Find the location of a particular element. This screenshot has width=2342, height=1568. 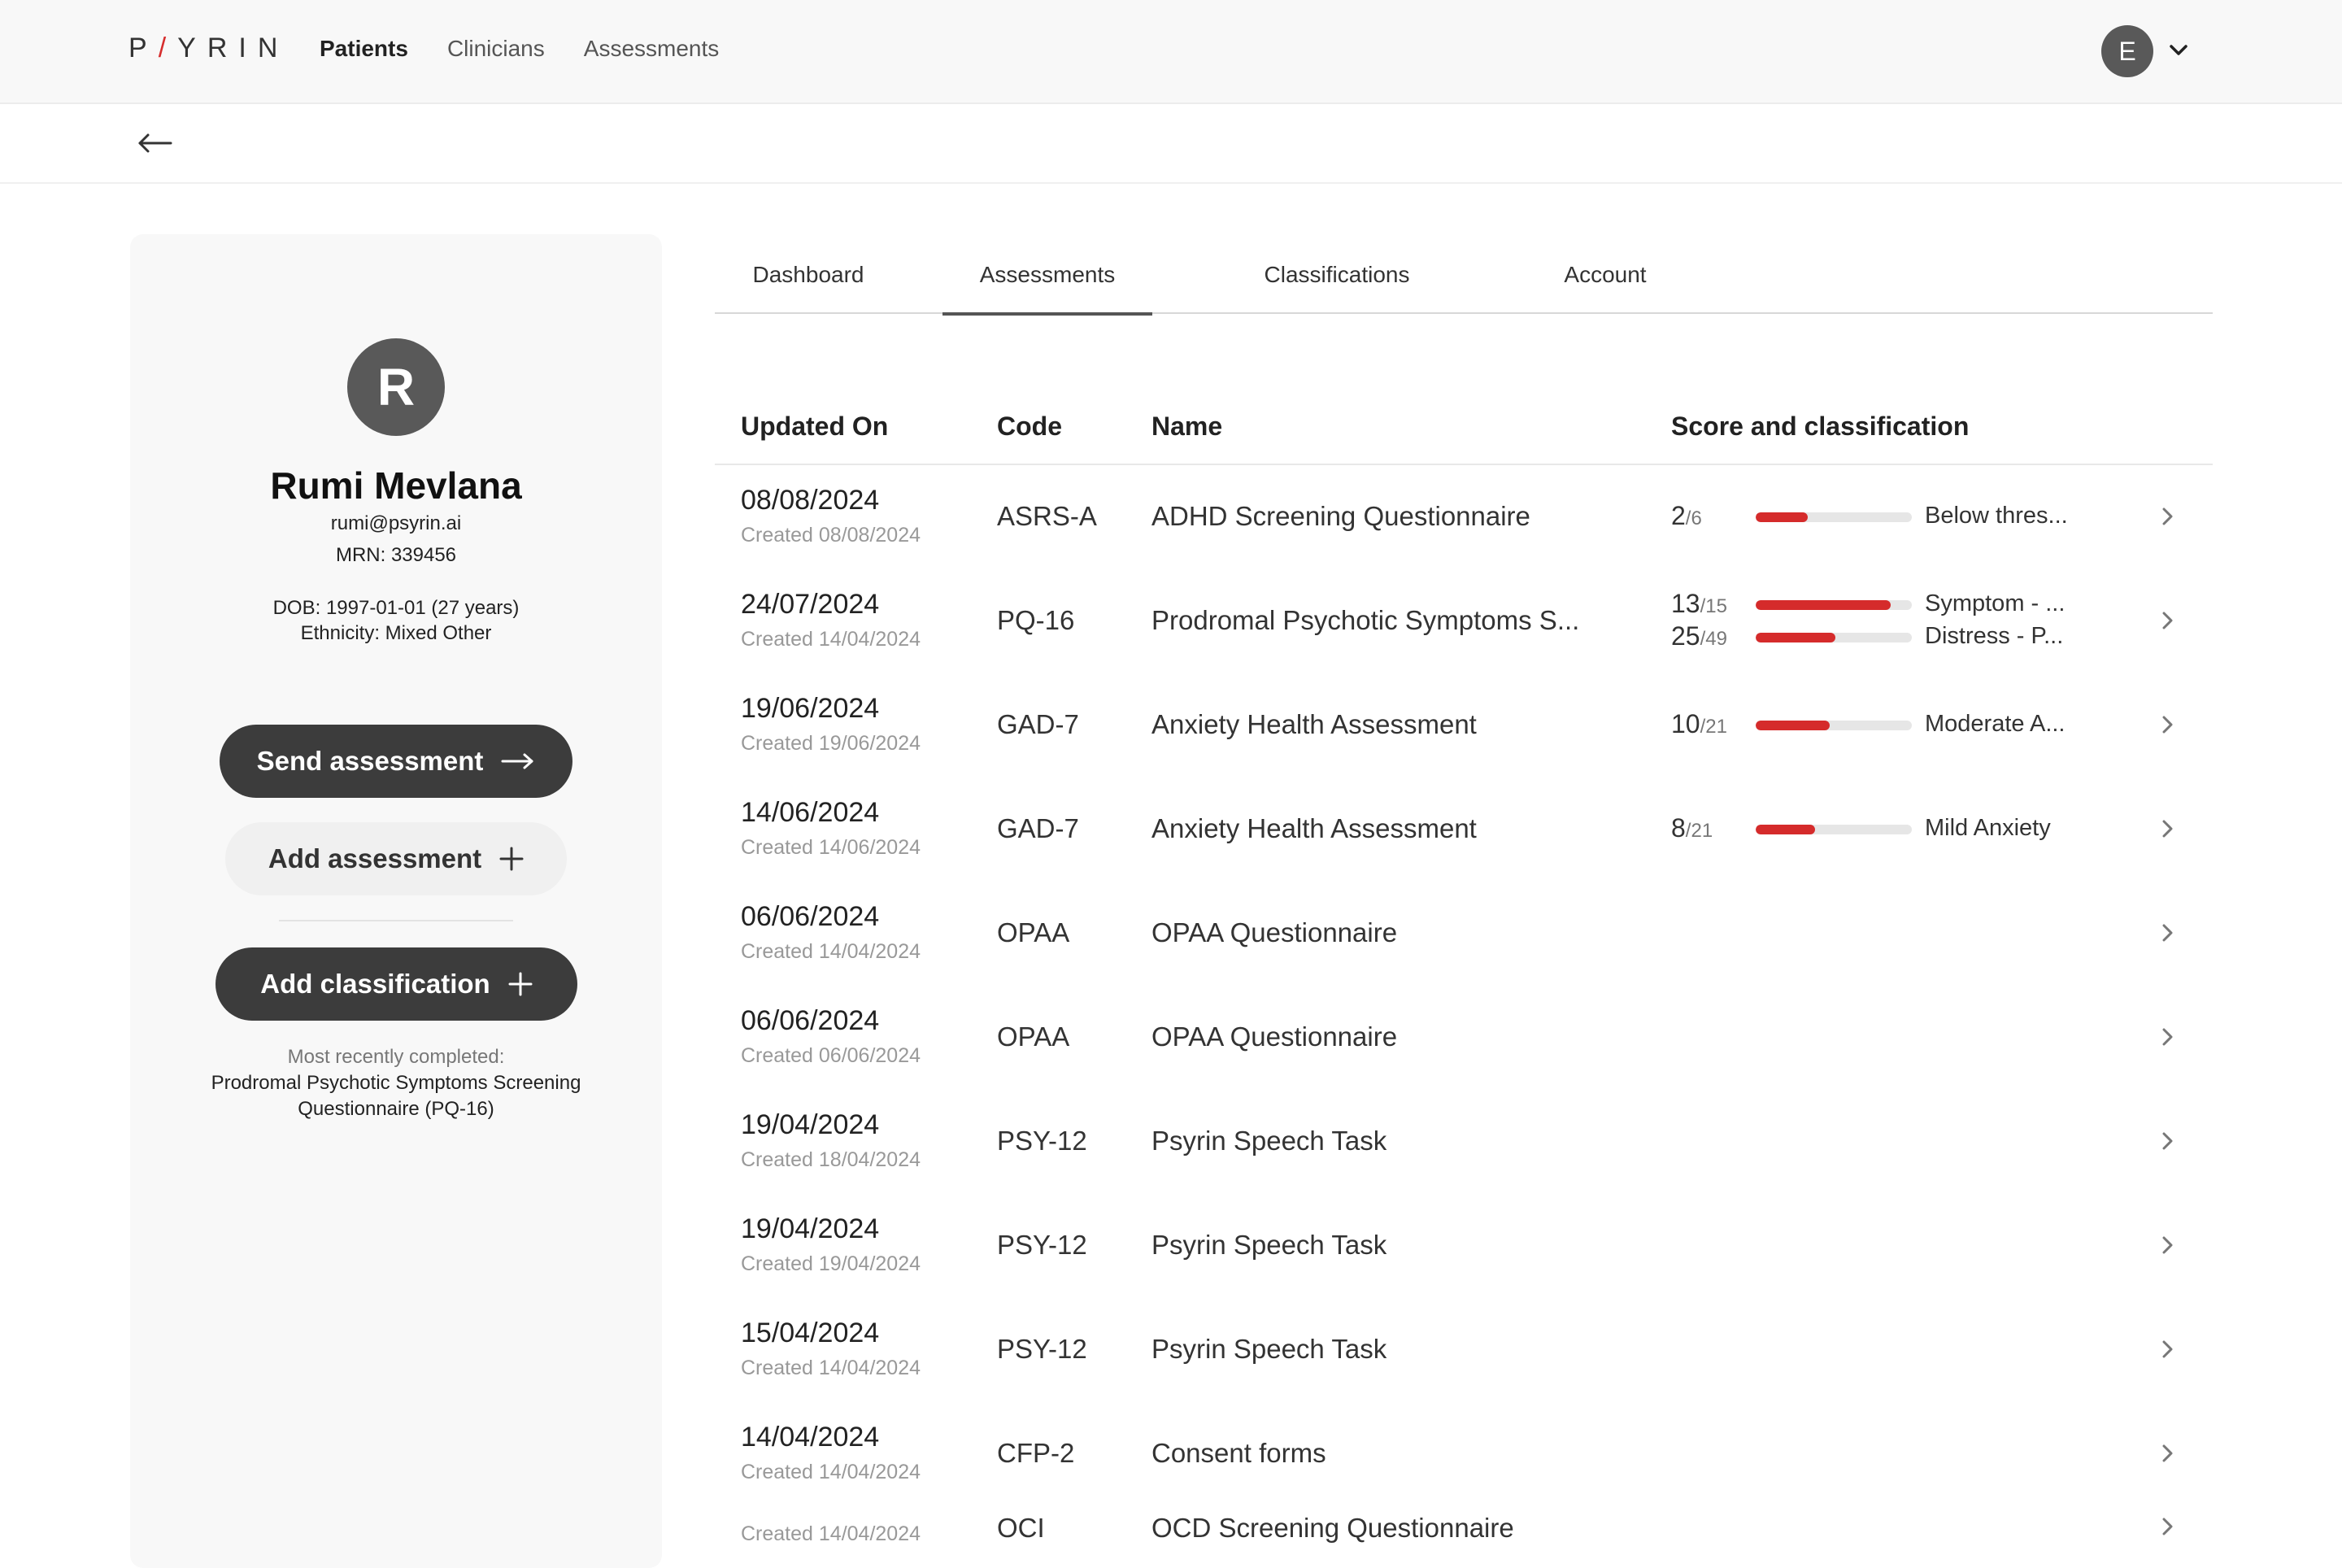

created-date: Created 19/06/2024 is located at coordinates (831, 743).